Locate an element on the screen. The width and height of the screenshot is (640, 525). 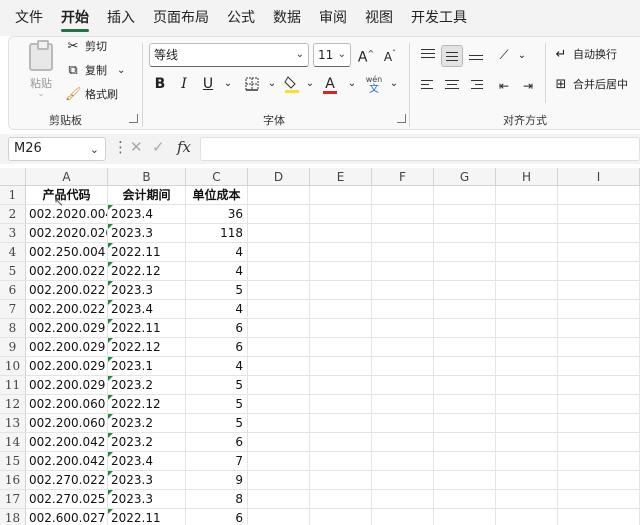
row-header: 14 is located at coordinates (13, 442).